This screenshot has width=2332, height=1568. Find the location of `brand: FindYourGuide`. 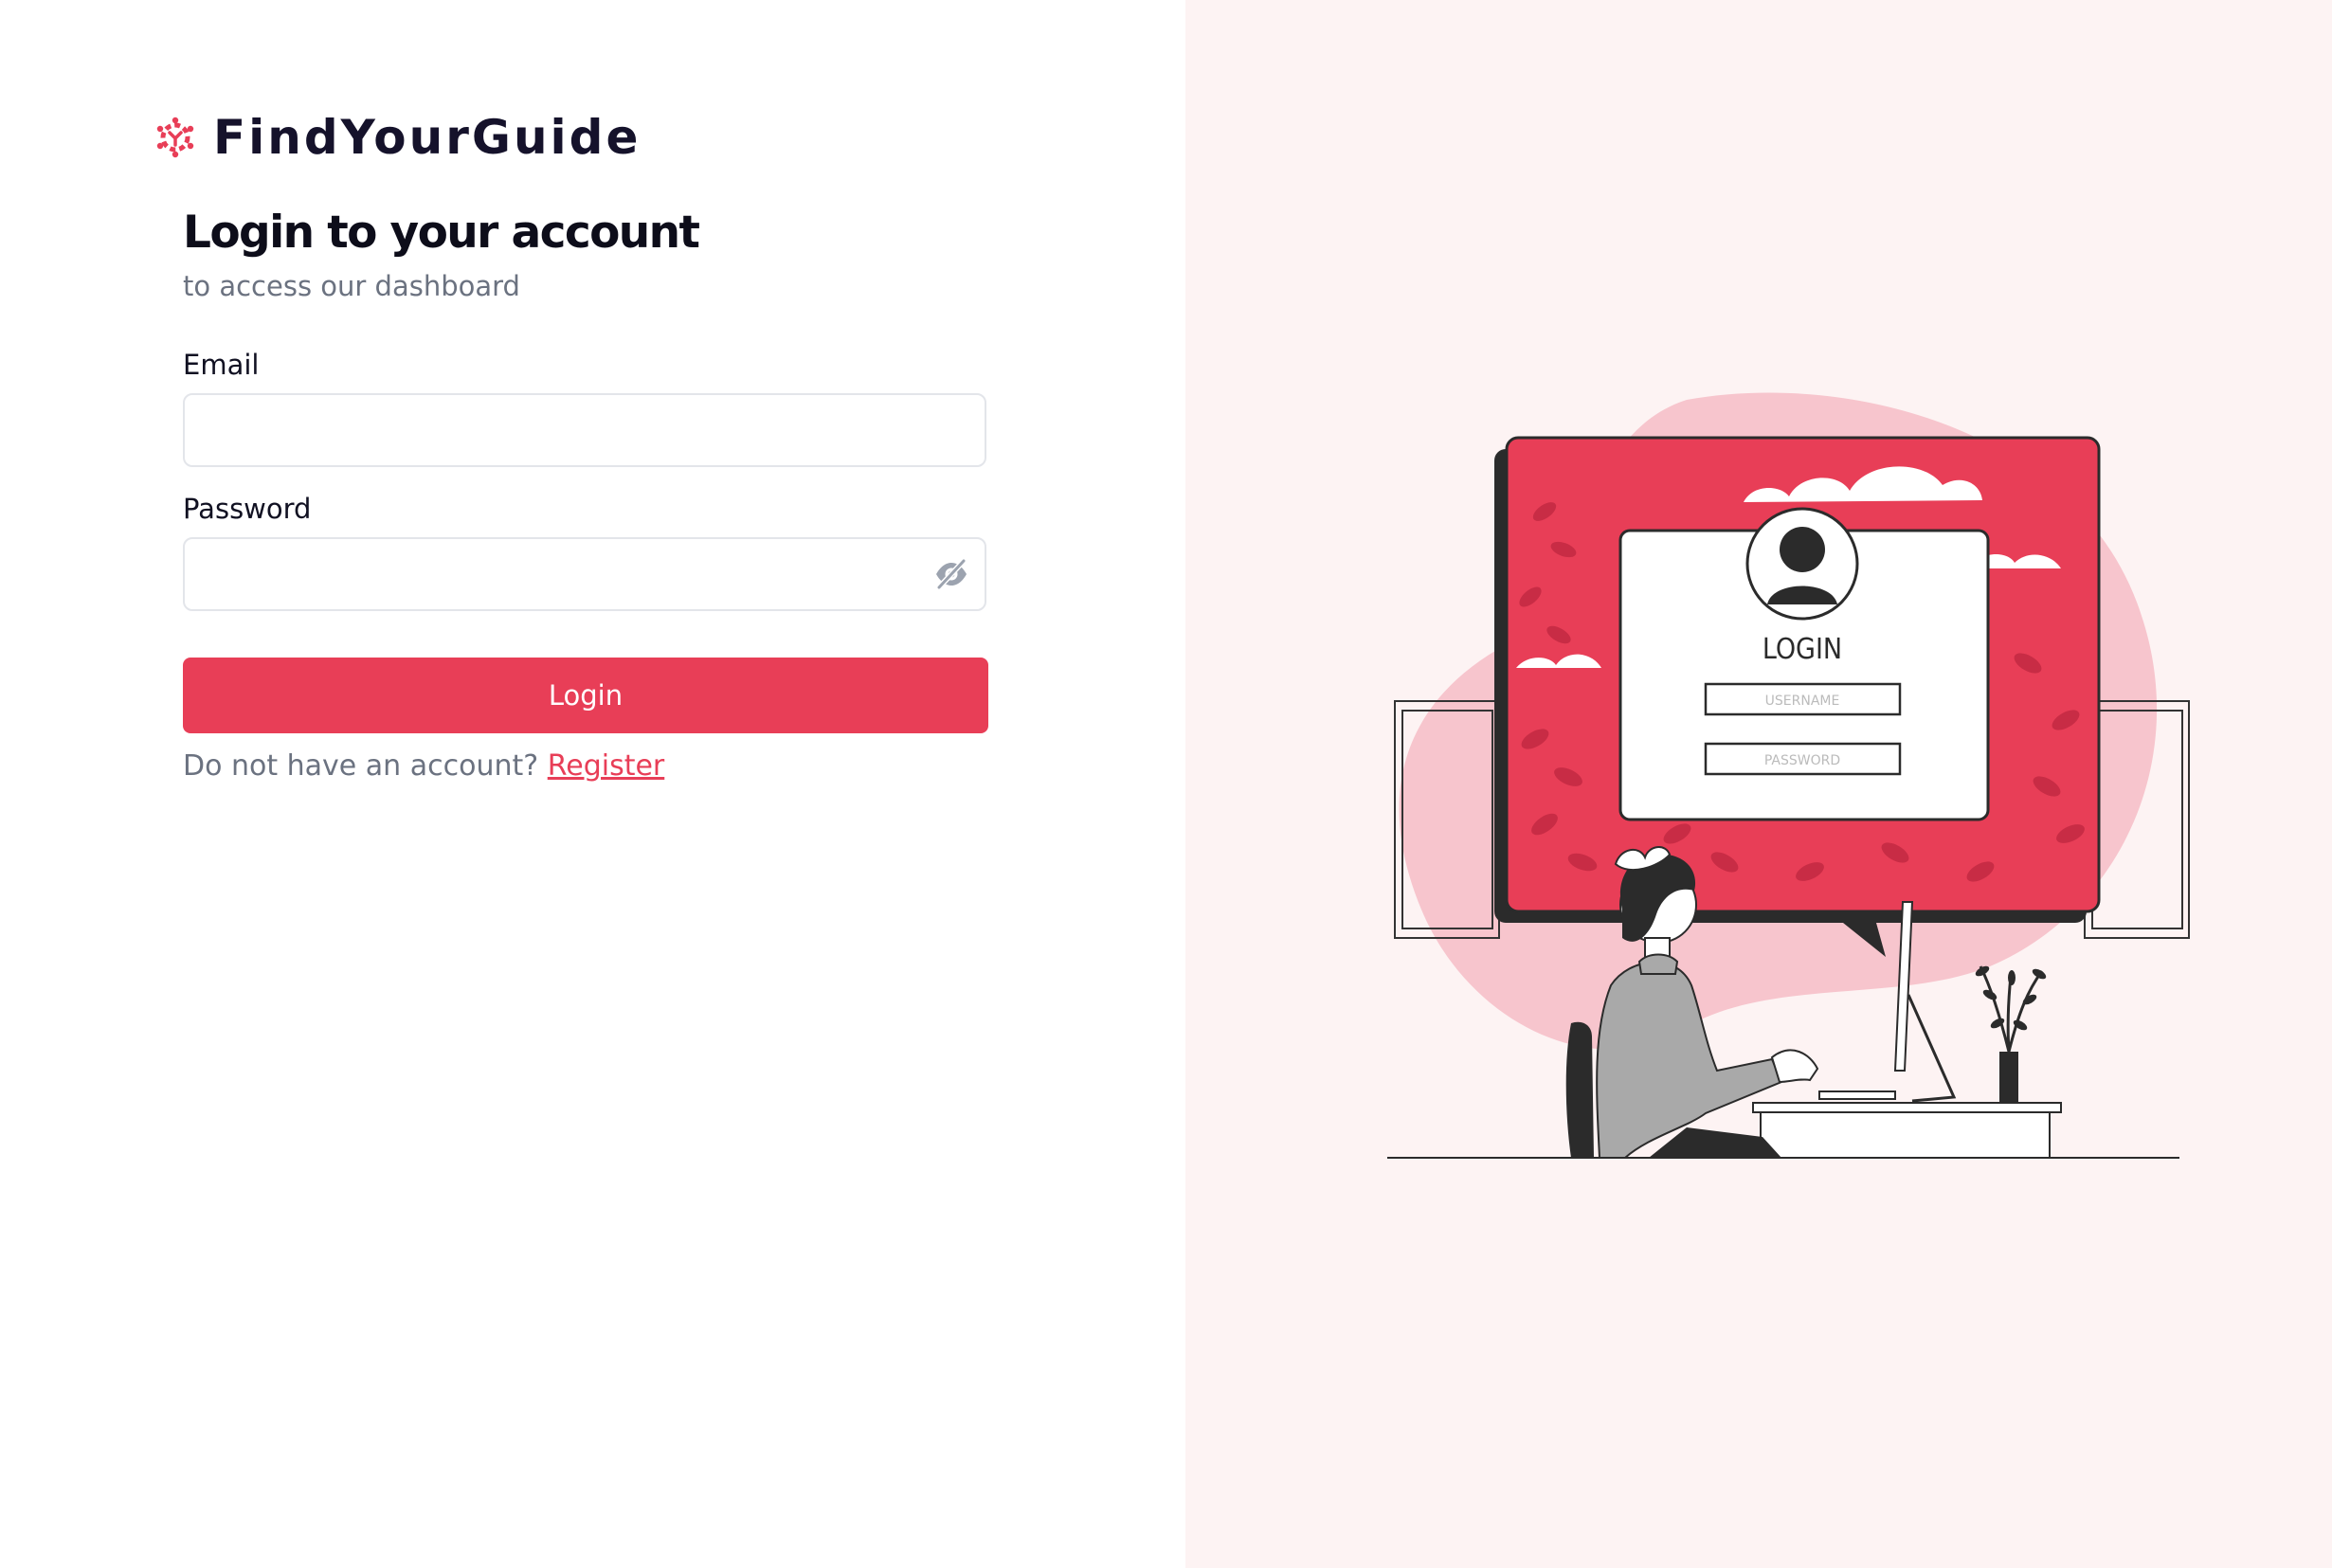

brand: FindYourGuide is located at coordinates (397, 137).